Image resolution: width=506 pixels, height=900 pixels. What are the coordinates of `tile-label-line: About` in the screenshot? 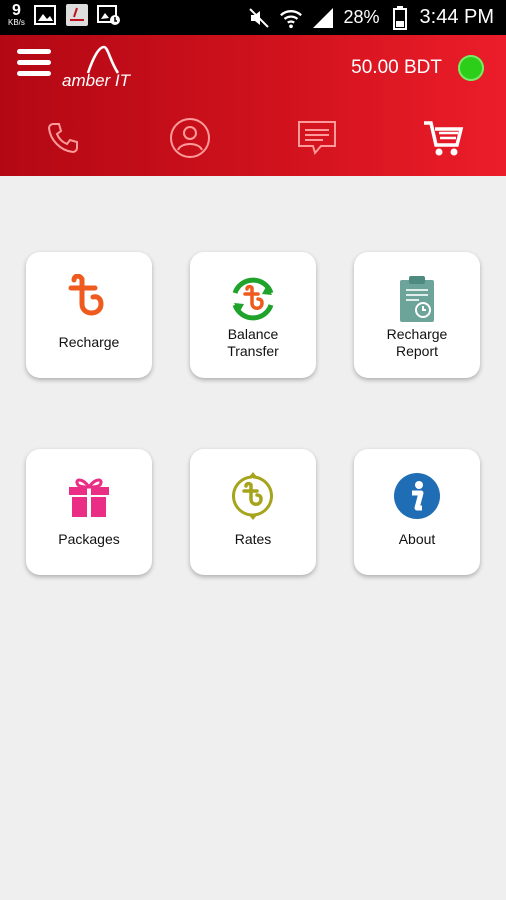 It's located at (417, 539).